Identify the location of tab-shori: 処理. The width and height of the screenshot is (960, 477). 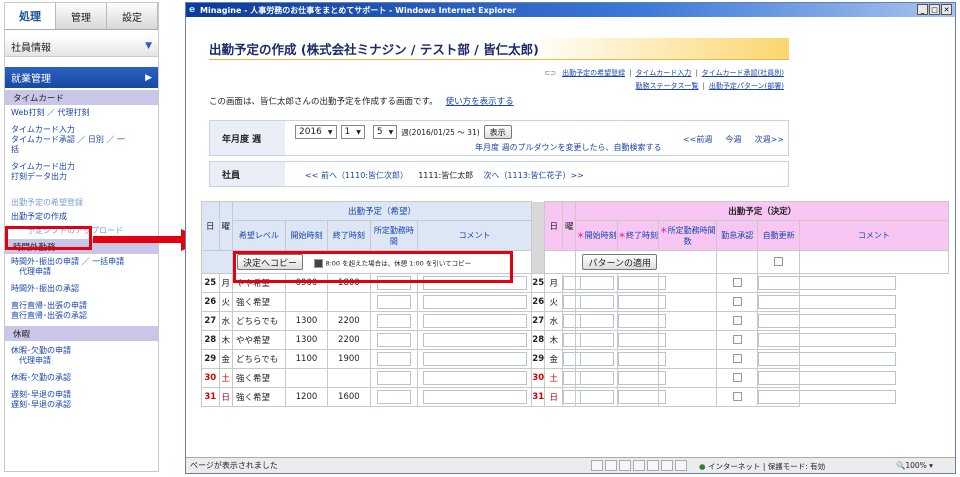
(30, 16).